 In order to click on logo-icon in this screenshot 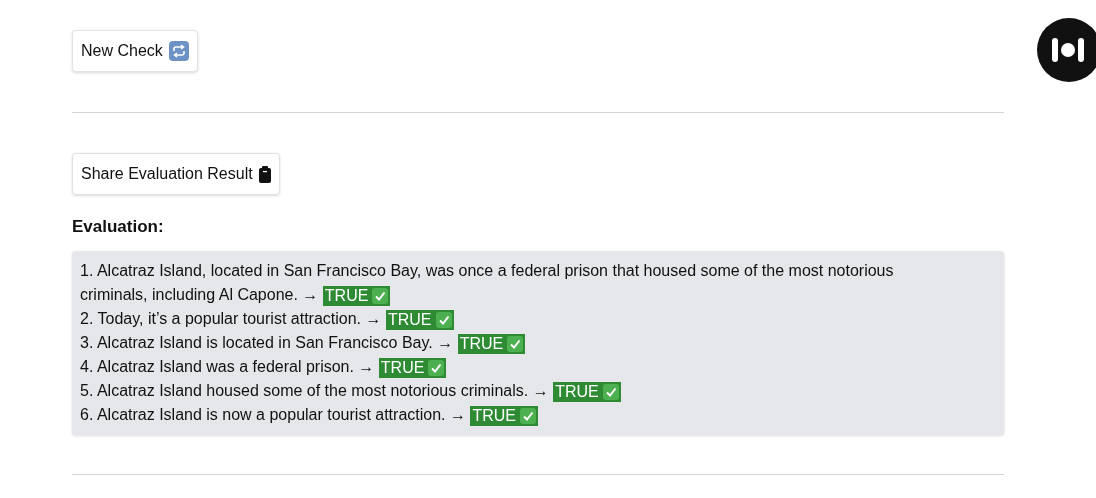, I will do `click(1066, 50)`.